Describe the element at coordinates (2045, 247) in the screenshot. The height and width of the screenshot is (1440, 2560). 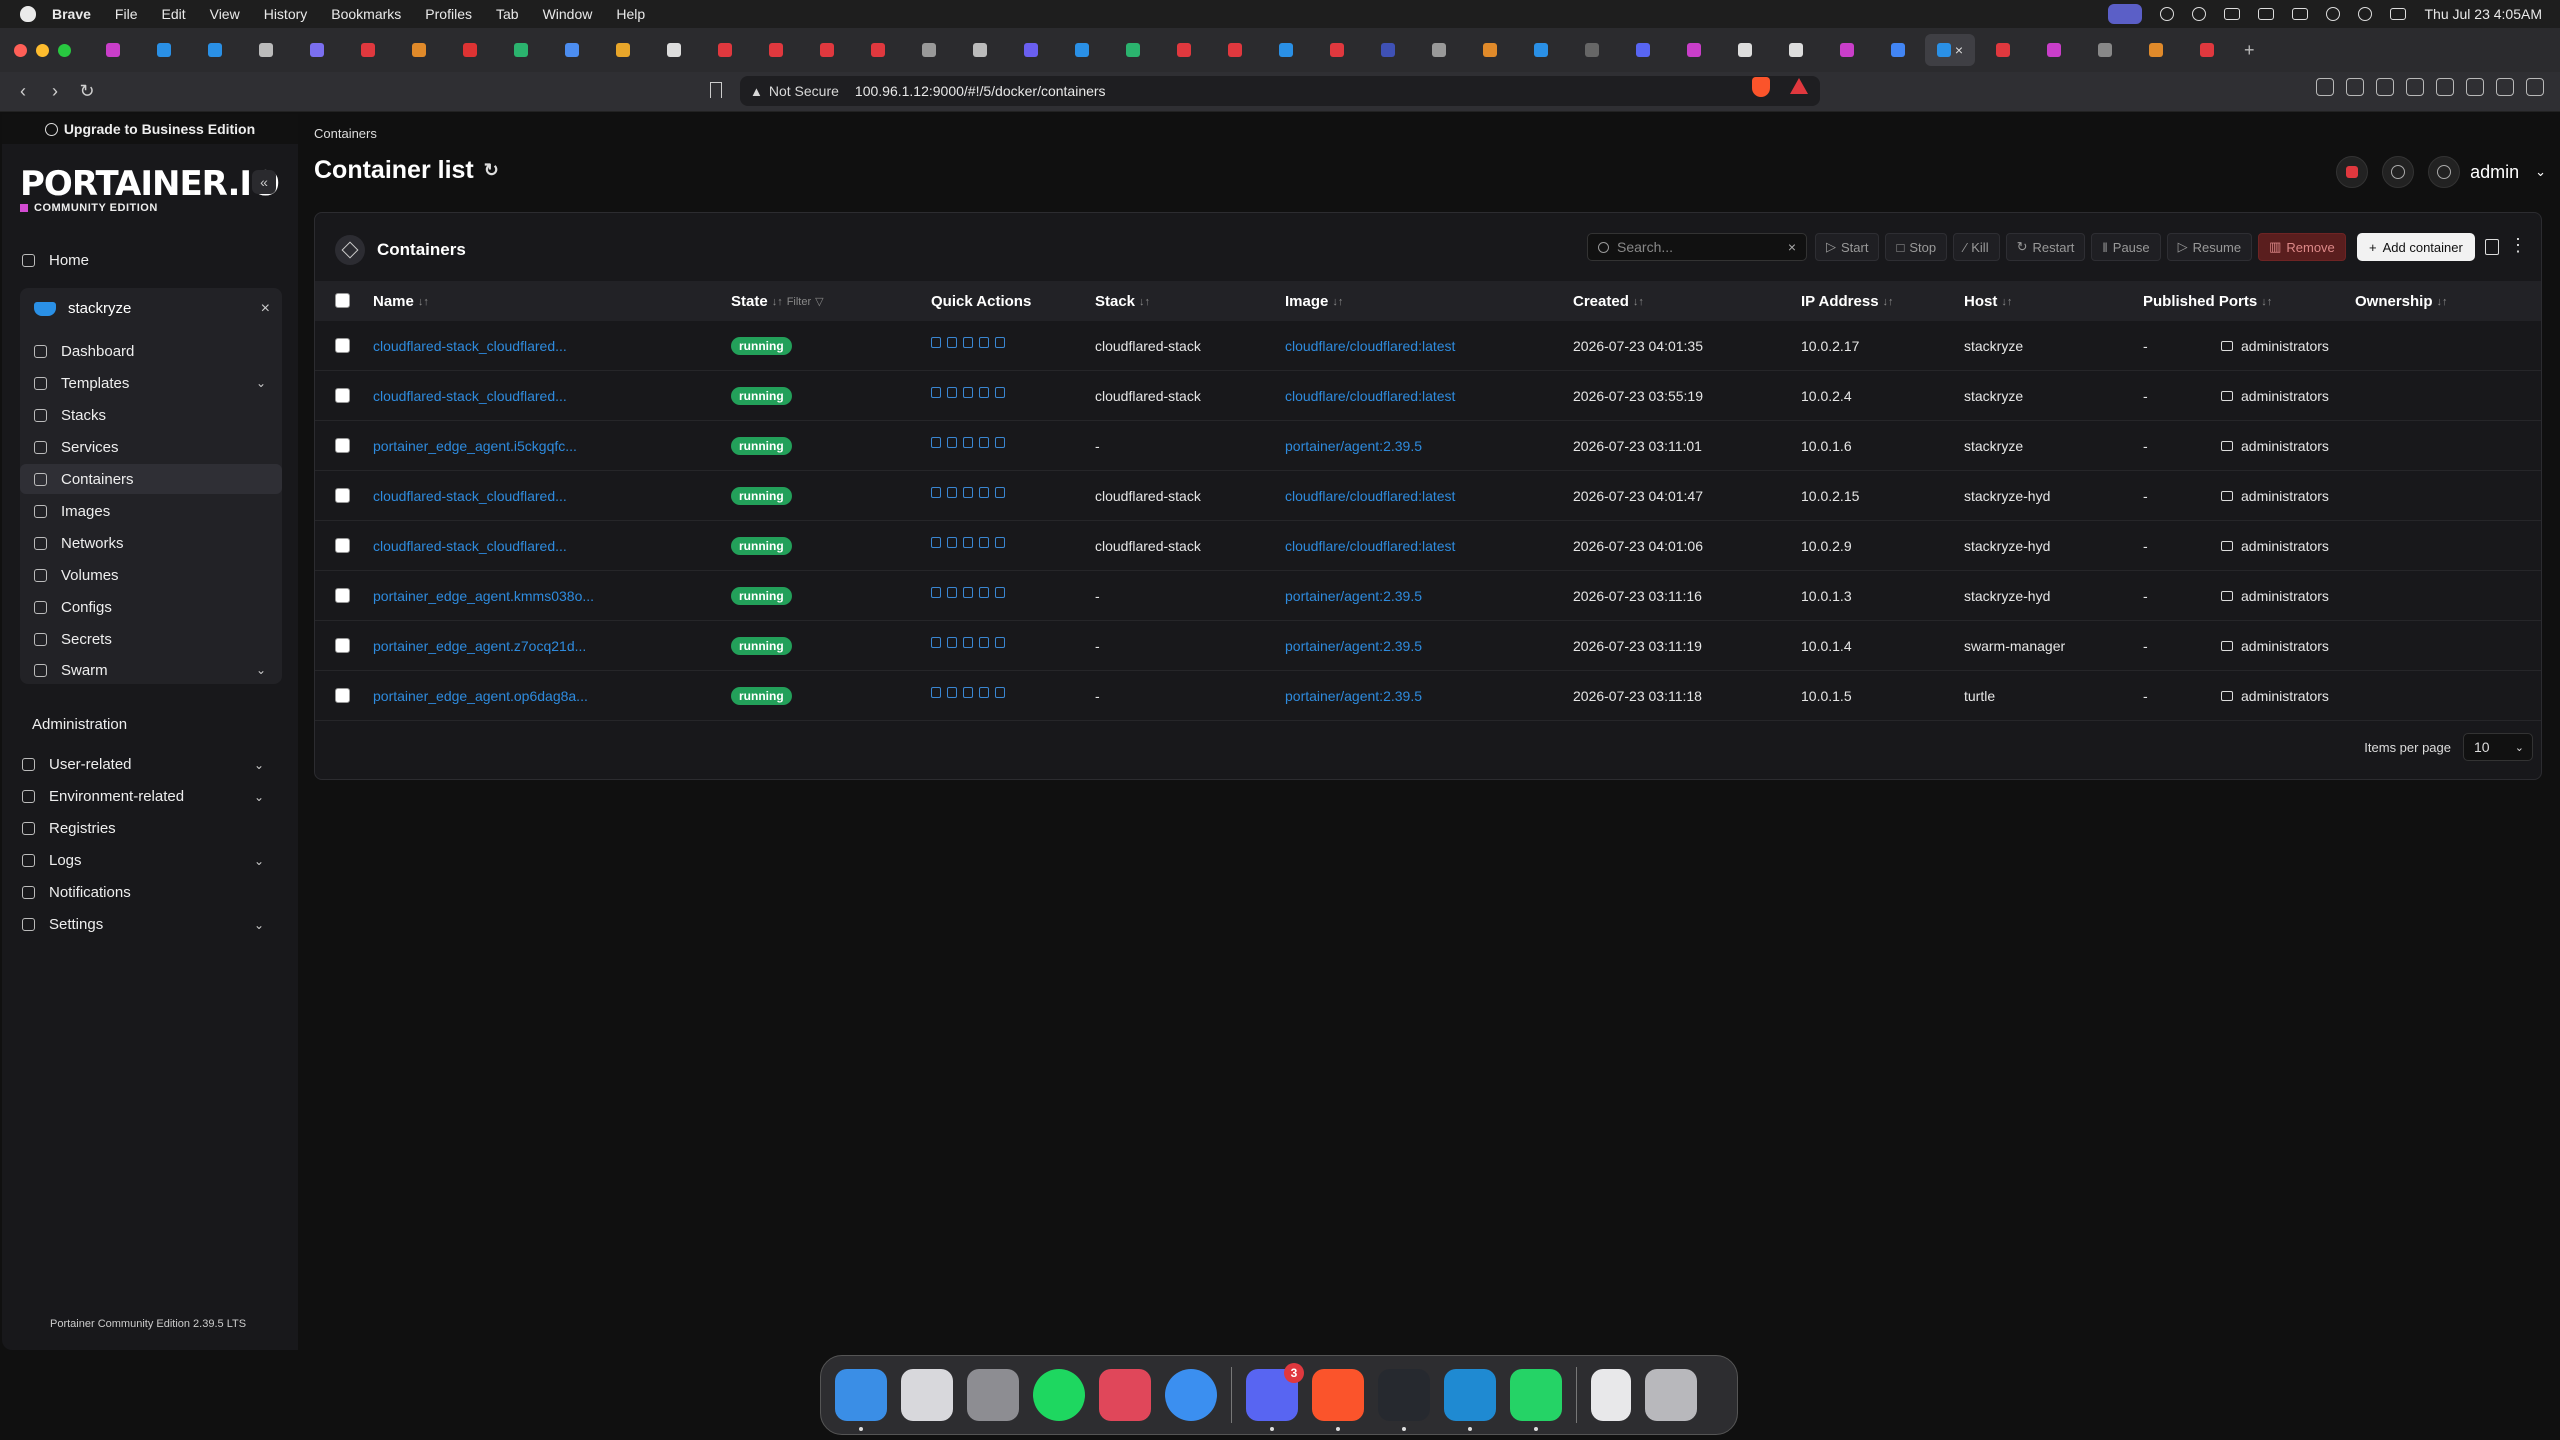
I see `restart-button: ↻ Restart` at that location.